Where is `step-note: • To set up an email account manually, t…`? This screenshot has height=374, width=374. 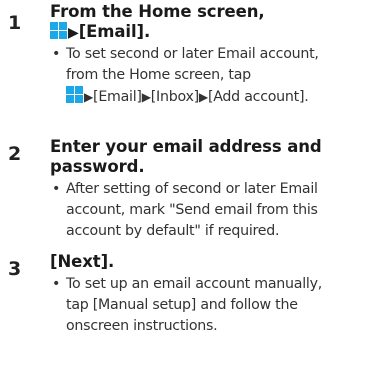
step-note: • To set up an email account manually, t… is located at coordinates (212, 305).